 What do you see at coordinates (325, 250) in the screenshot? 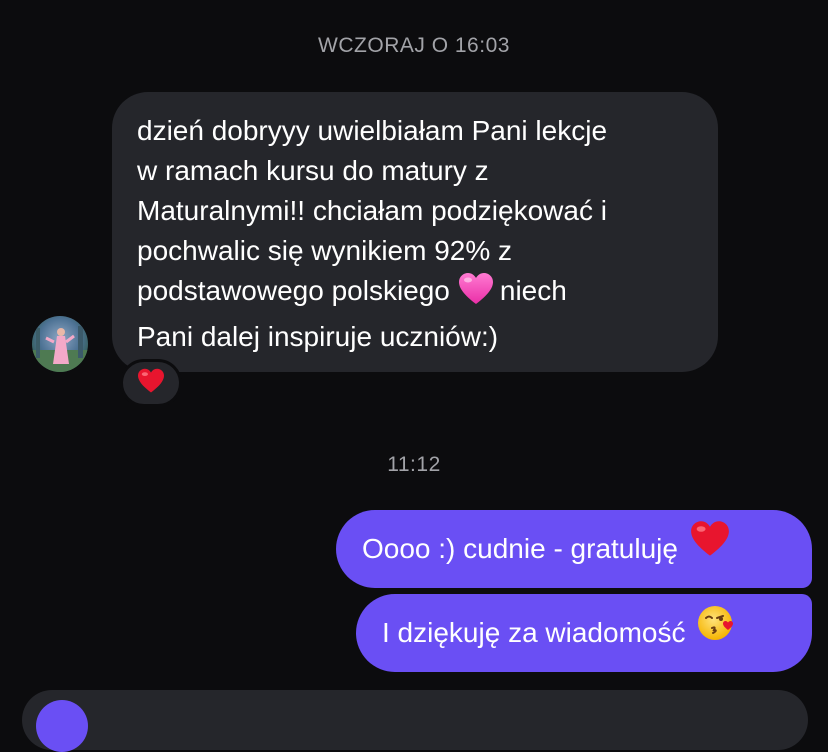
I see `message-line: pochwalic się wynikiem 92% z` at bounding box center [325, 250].